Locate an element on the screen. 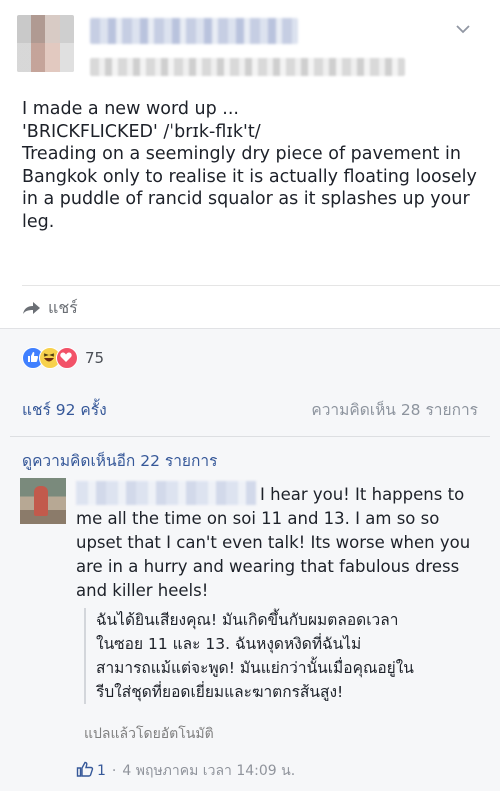 The width and height of the screenshot is (500, 791). share-button: แชร์ is located at coordinates (50, 308).